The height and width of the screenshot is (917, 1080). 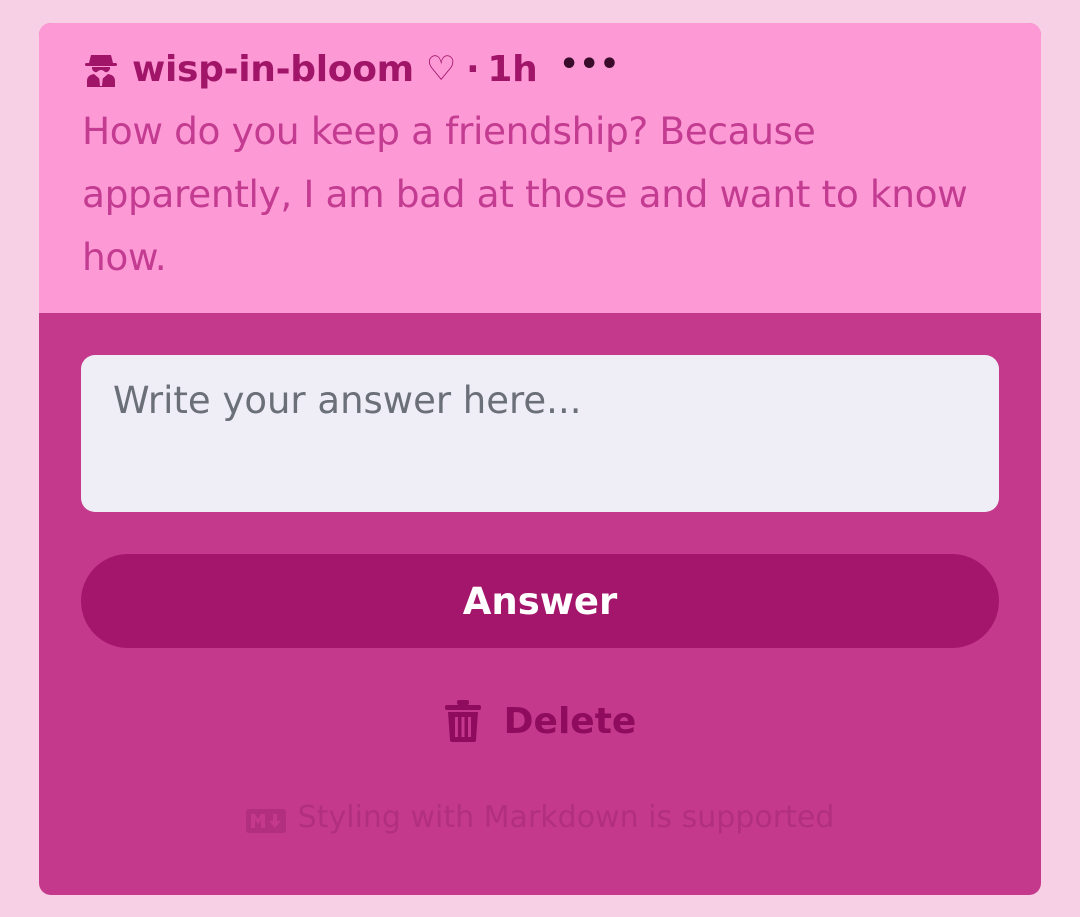 What do you see at coordinates (273, 69) in the screenshot?
I see `username: wisp-in-bloom` at bounding box center [273, 69].